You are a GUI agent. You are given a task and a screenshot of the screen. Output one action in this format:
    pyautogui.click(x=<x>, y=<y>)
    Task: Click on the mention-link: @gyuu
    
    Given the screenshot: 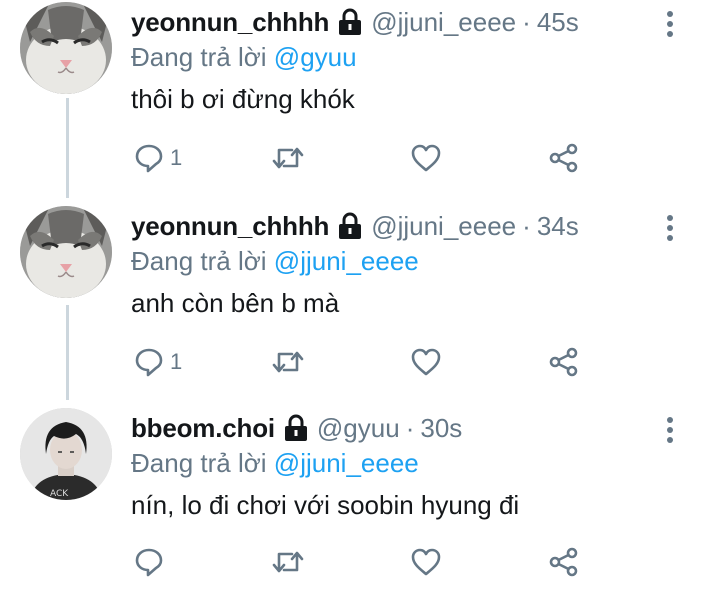 What is the action you would take?
    pyautogui.click(x=315, y=57)
    